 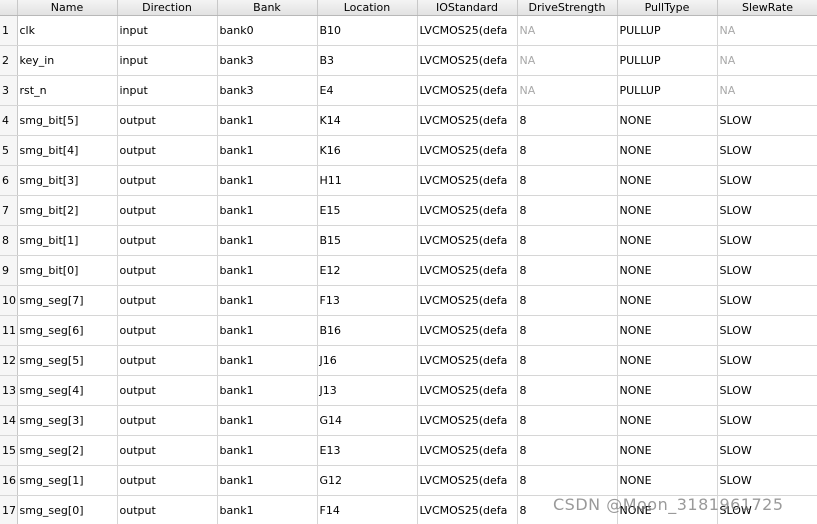 I want to click on column-header-bank: Bank, so click(x=267, y=8).